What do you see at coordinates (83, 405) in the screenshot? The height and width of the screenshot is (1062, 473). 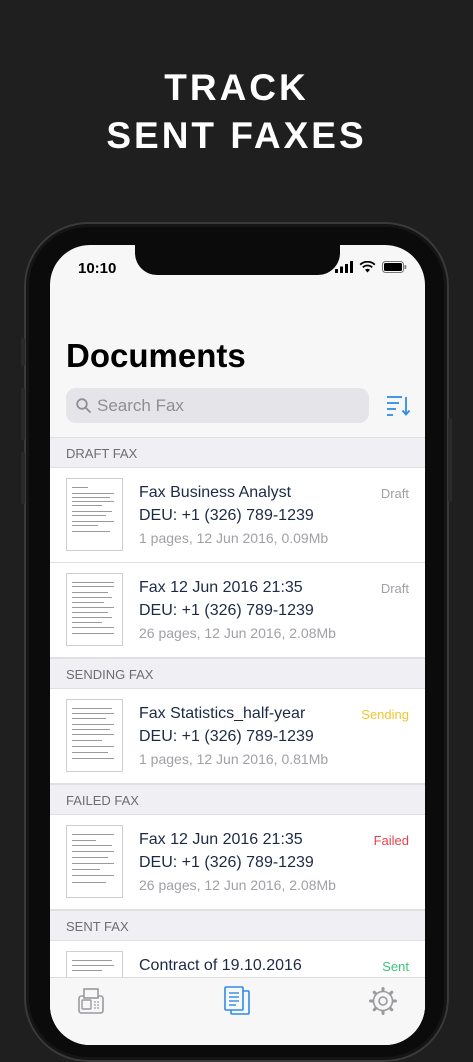 I see `search-icon` at bounding box center [83, 405].